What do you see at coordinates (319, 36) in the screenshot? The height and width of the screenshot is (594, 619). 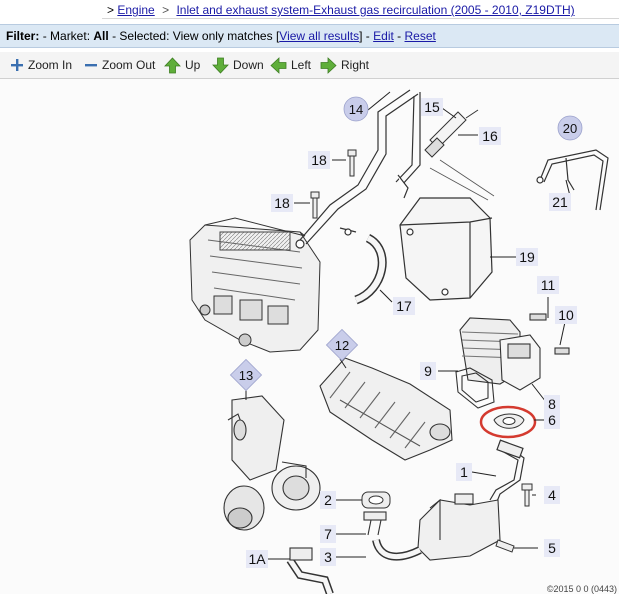 I see `view-all-results-link: View all results` at bounding box center [319, 36].